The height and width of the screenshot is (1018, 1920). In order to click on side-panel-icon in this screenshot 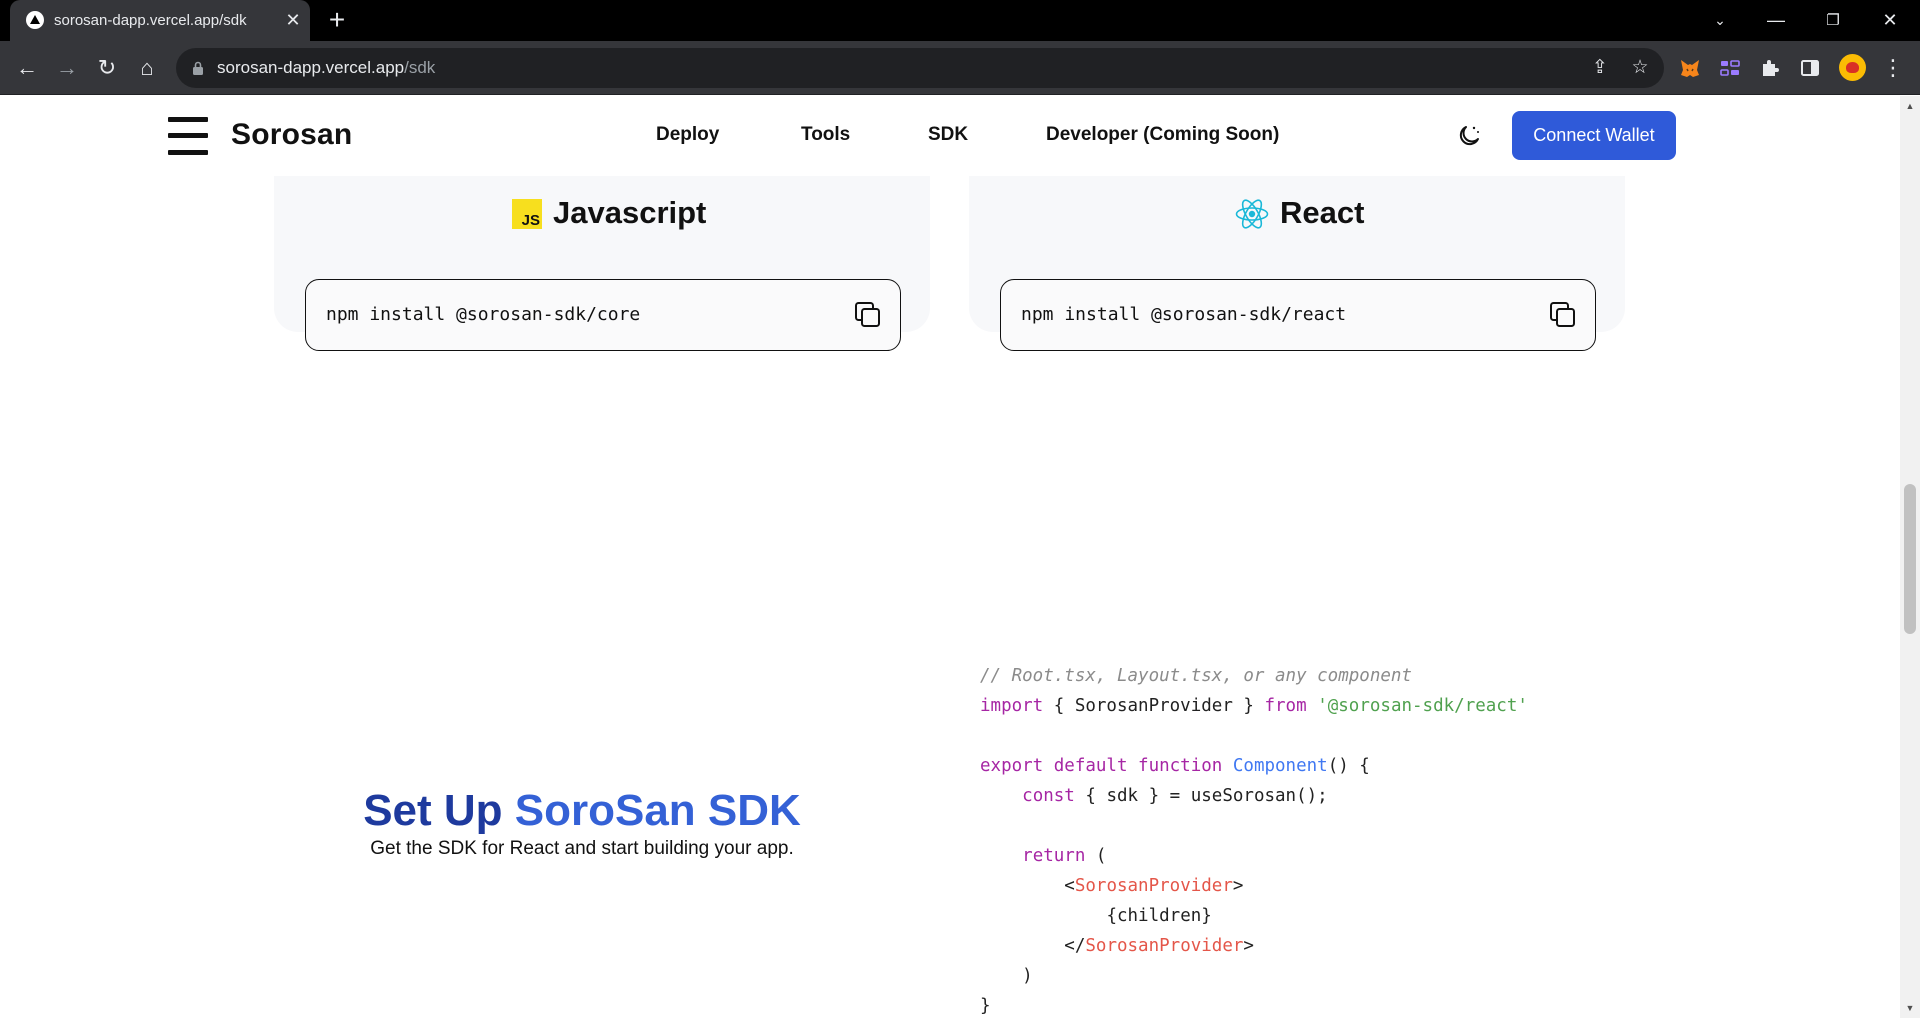, I will do `click(1810, 68)`.